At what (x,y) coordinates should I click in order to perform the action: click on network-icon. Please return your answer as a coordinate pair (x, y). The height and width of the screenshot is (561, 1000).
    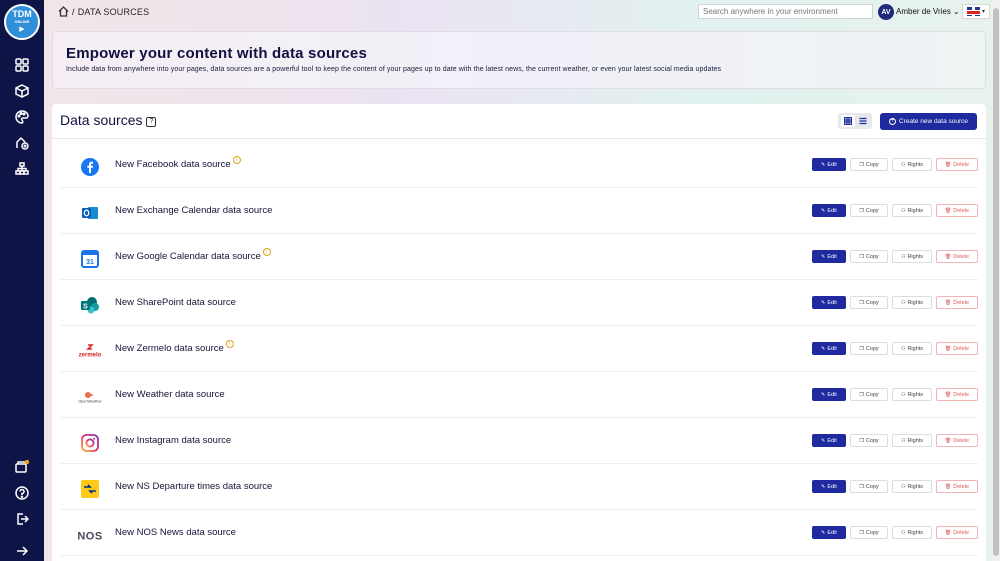
    Looking at the image, I should click on (22, 169).